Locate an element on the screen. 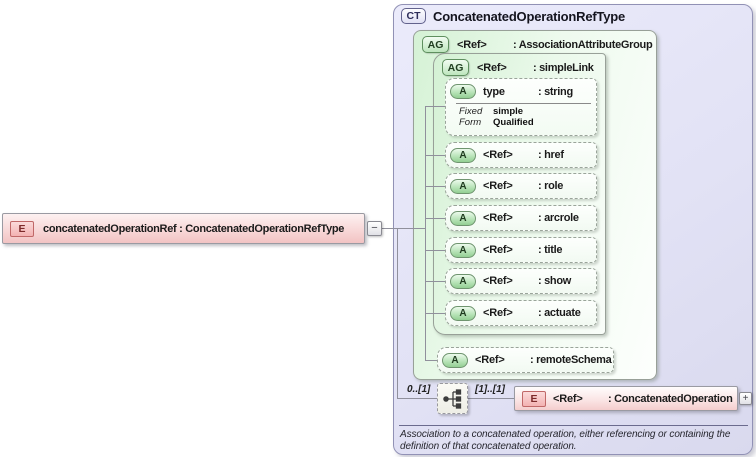 This screenshot has height=457, width=756. documentation-divider is located at coordinates (573, 425).